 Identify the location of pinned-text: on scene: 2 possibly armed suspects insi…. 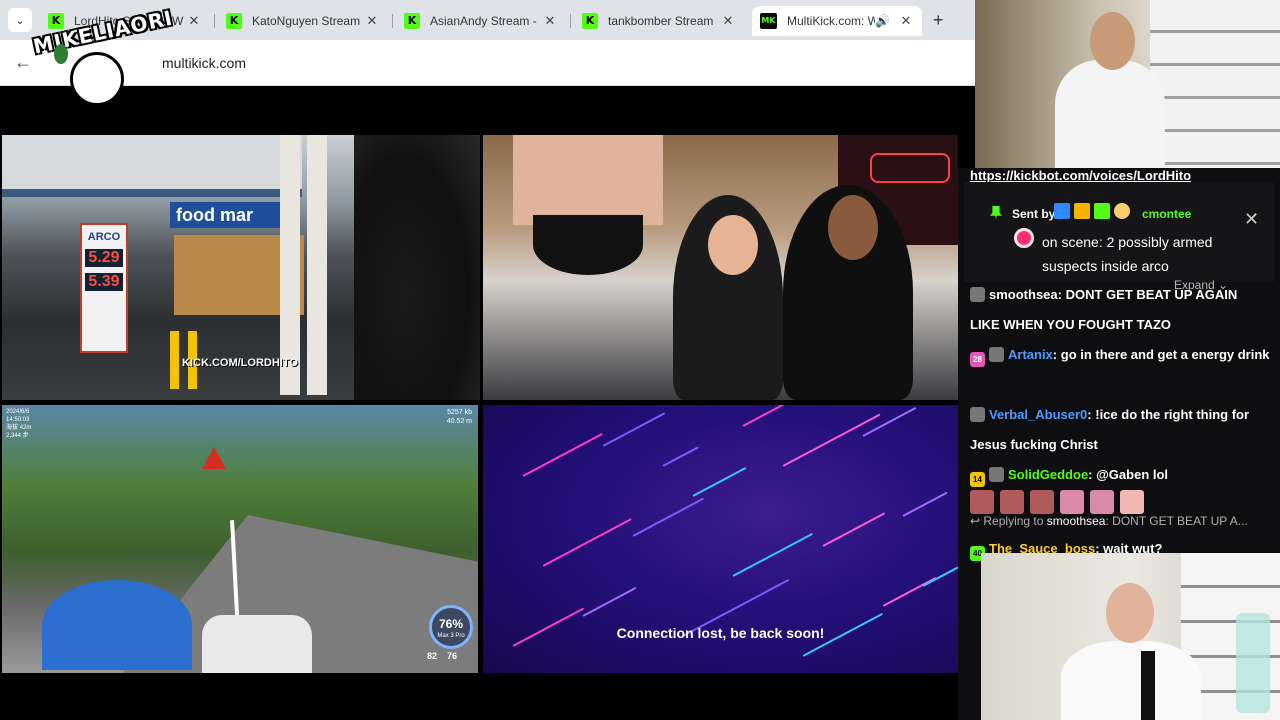
(1127, 254).